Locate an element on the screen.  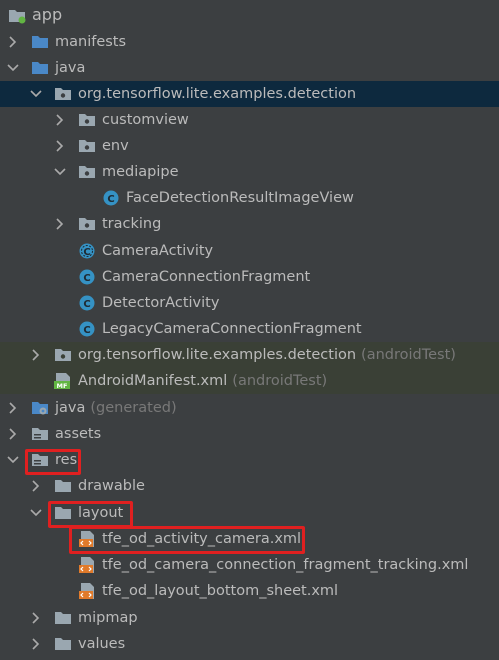
tree-item-java: java is located at coordinates (249, 68).